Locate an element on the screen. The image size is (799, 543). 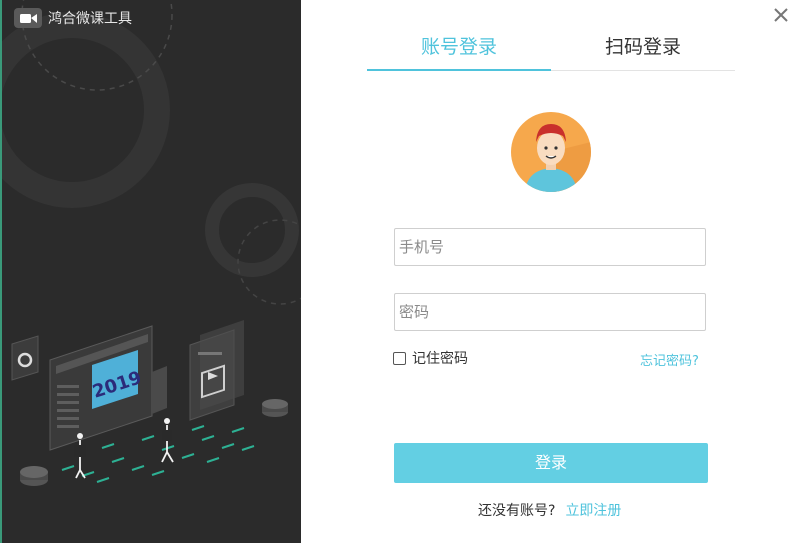
login-tabs: 账号登录 扫码登录 is located at coordinates (551, 50).